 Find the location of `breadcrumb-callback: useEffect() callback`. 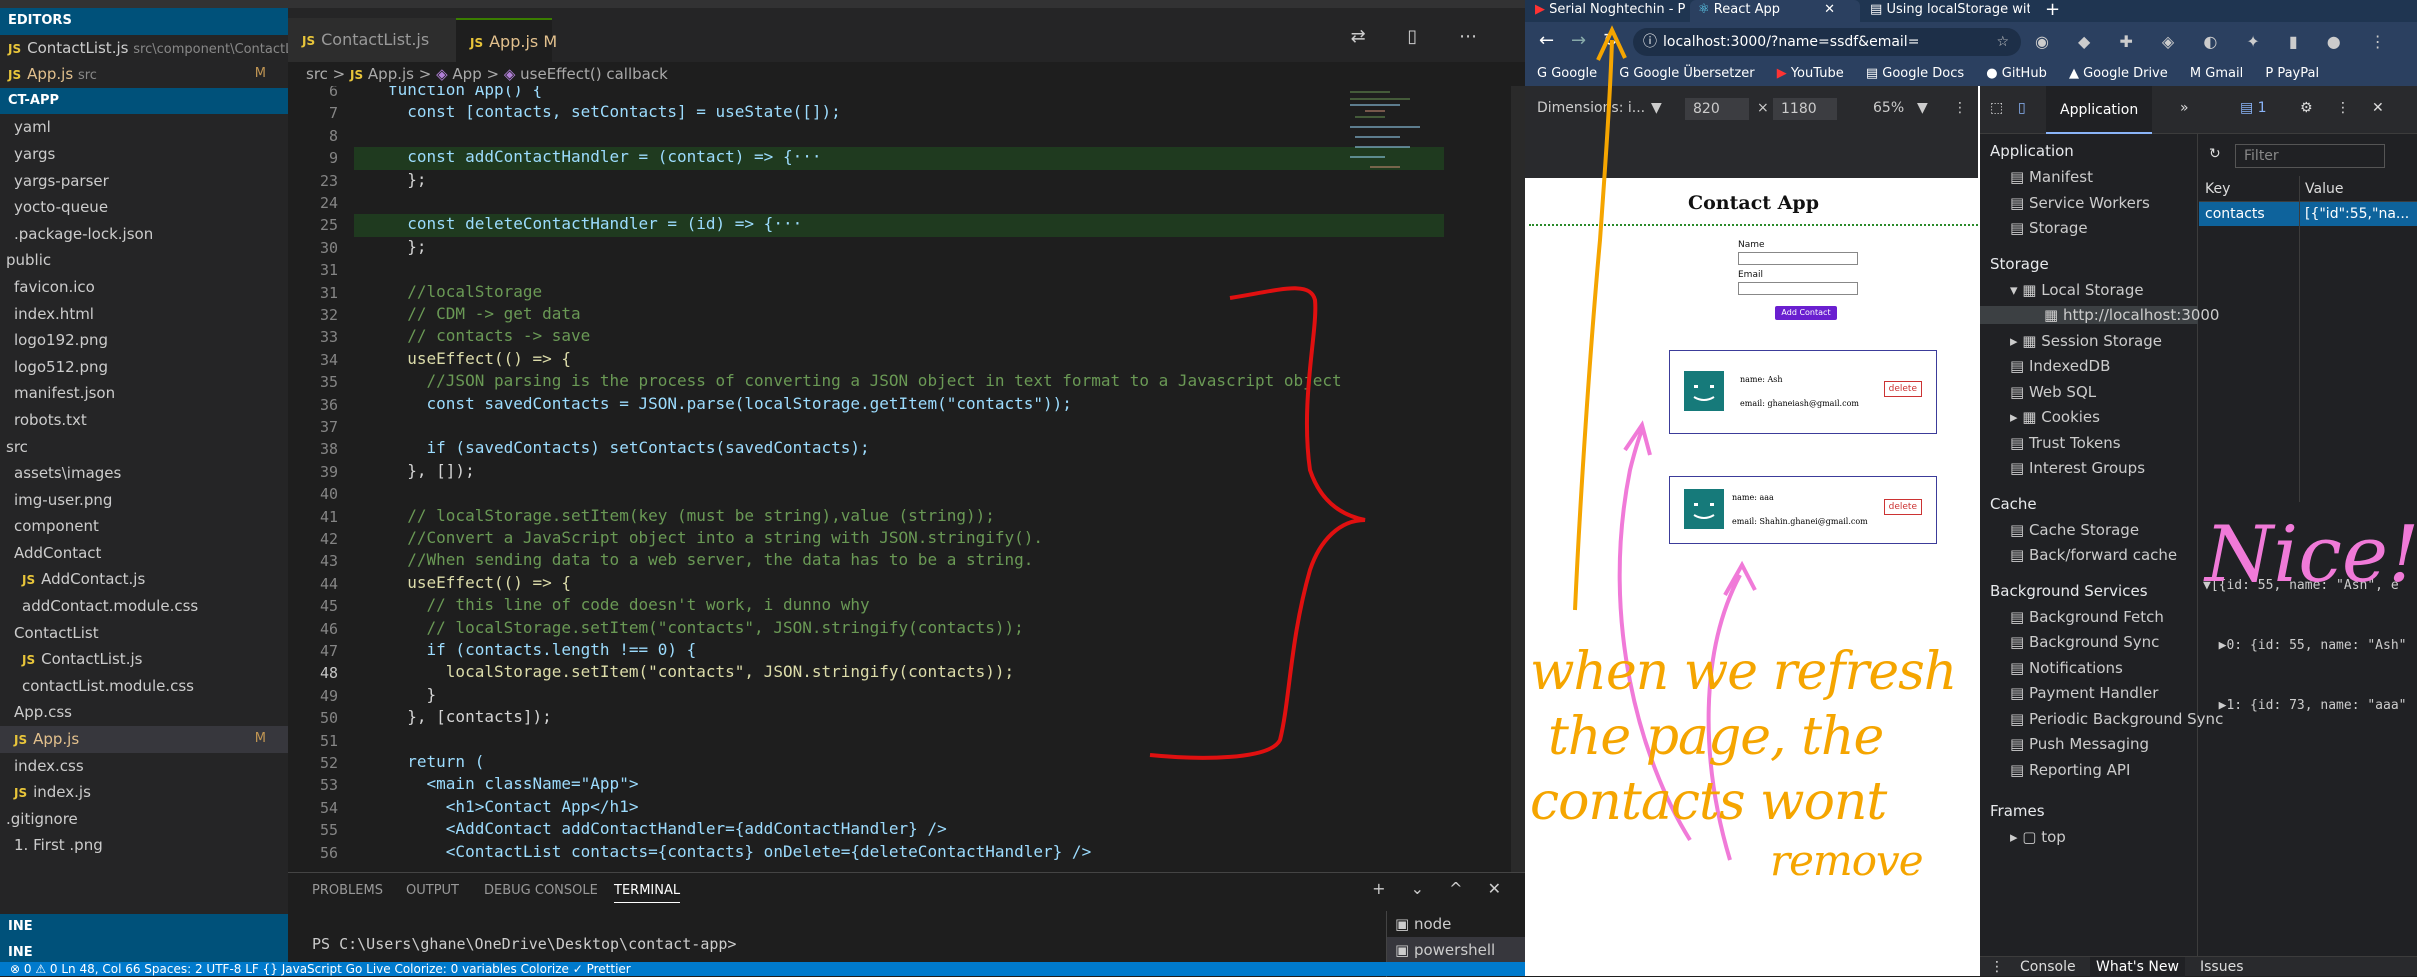

breadcrumb-callback: useEffect() callback is located at coordinates (594, 74).